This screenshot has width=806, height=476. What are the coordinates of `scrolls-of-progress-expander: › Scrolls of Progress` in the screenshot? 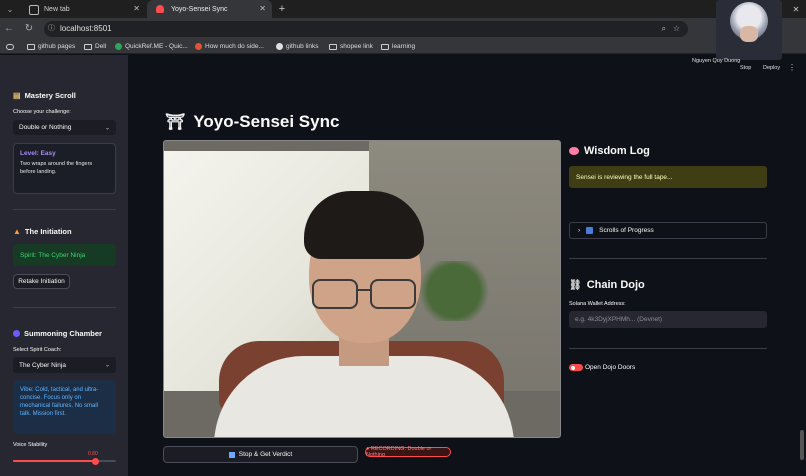 It's located at (668, 230).